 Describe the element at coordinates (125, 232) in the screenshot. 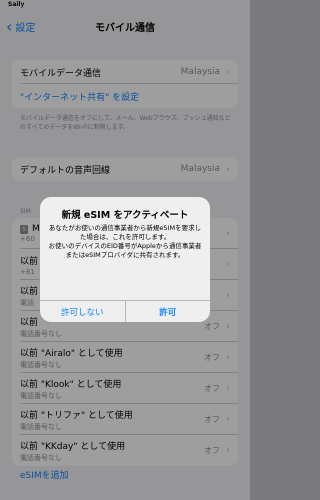

I see `alert-message-line-1: あなたがお使いの通信事業者から新規eSIMを要求した場合は、これを許可します。` at that location.